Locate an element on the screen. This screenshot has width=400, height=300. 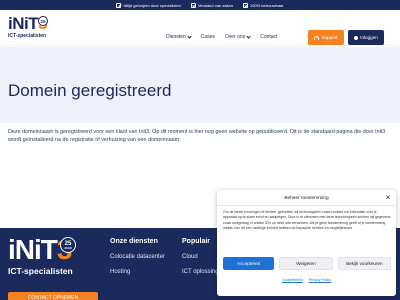
nav-label: Contact is located at coordinates (269, 37).